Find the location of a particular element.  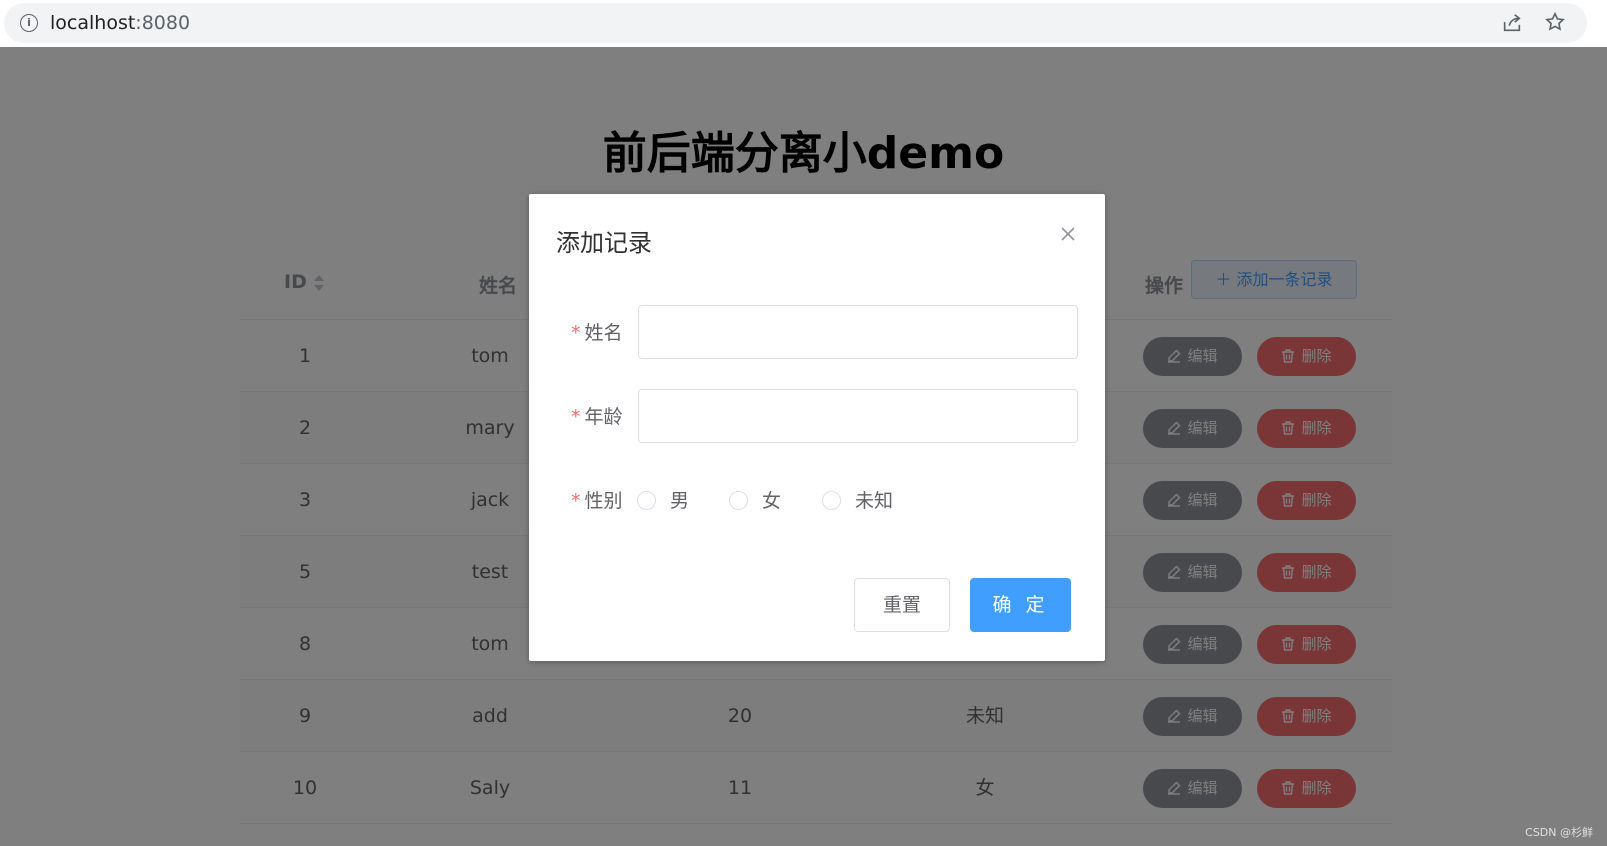

url-text: localhost:8080 is located at coordinates (120, 23).